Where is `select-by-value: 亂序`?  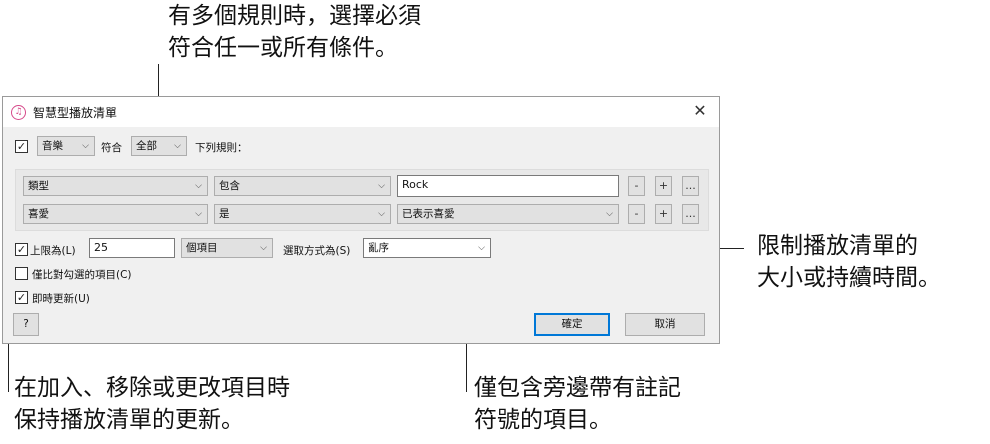 select-by-value: 亂序 is located at coordinates (378, 248).